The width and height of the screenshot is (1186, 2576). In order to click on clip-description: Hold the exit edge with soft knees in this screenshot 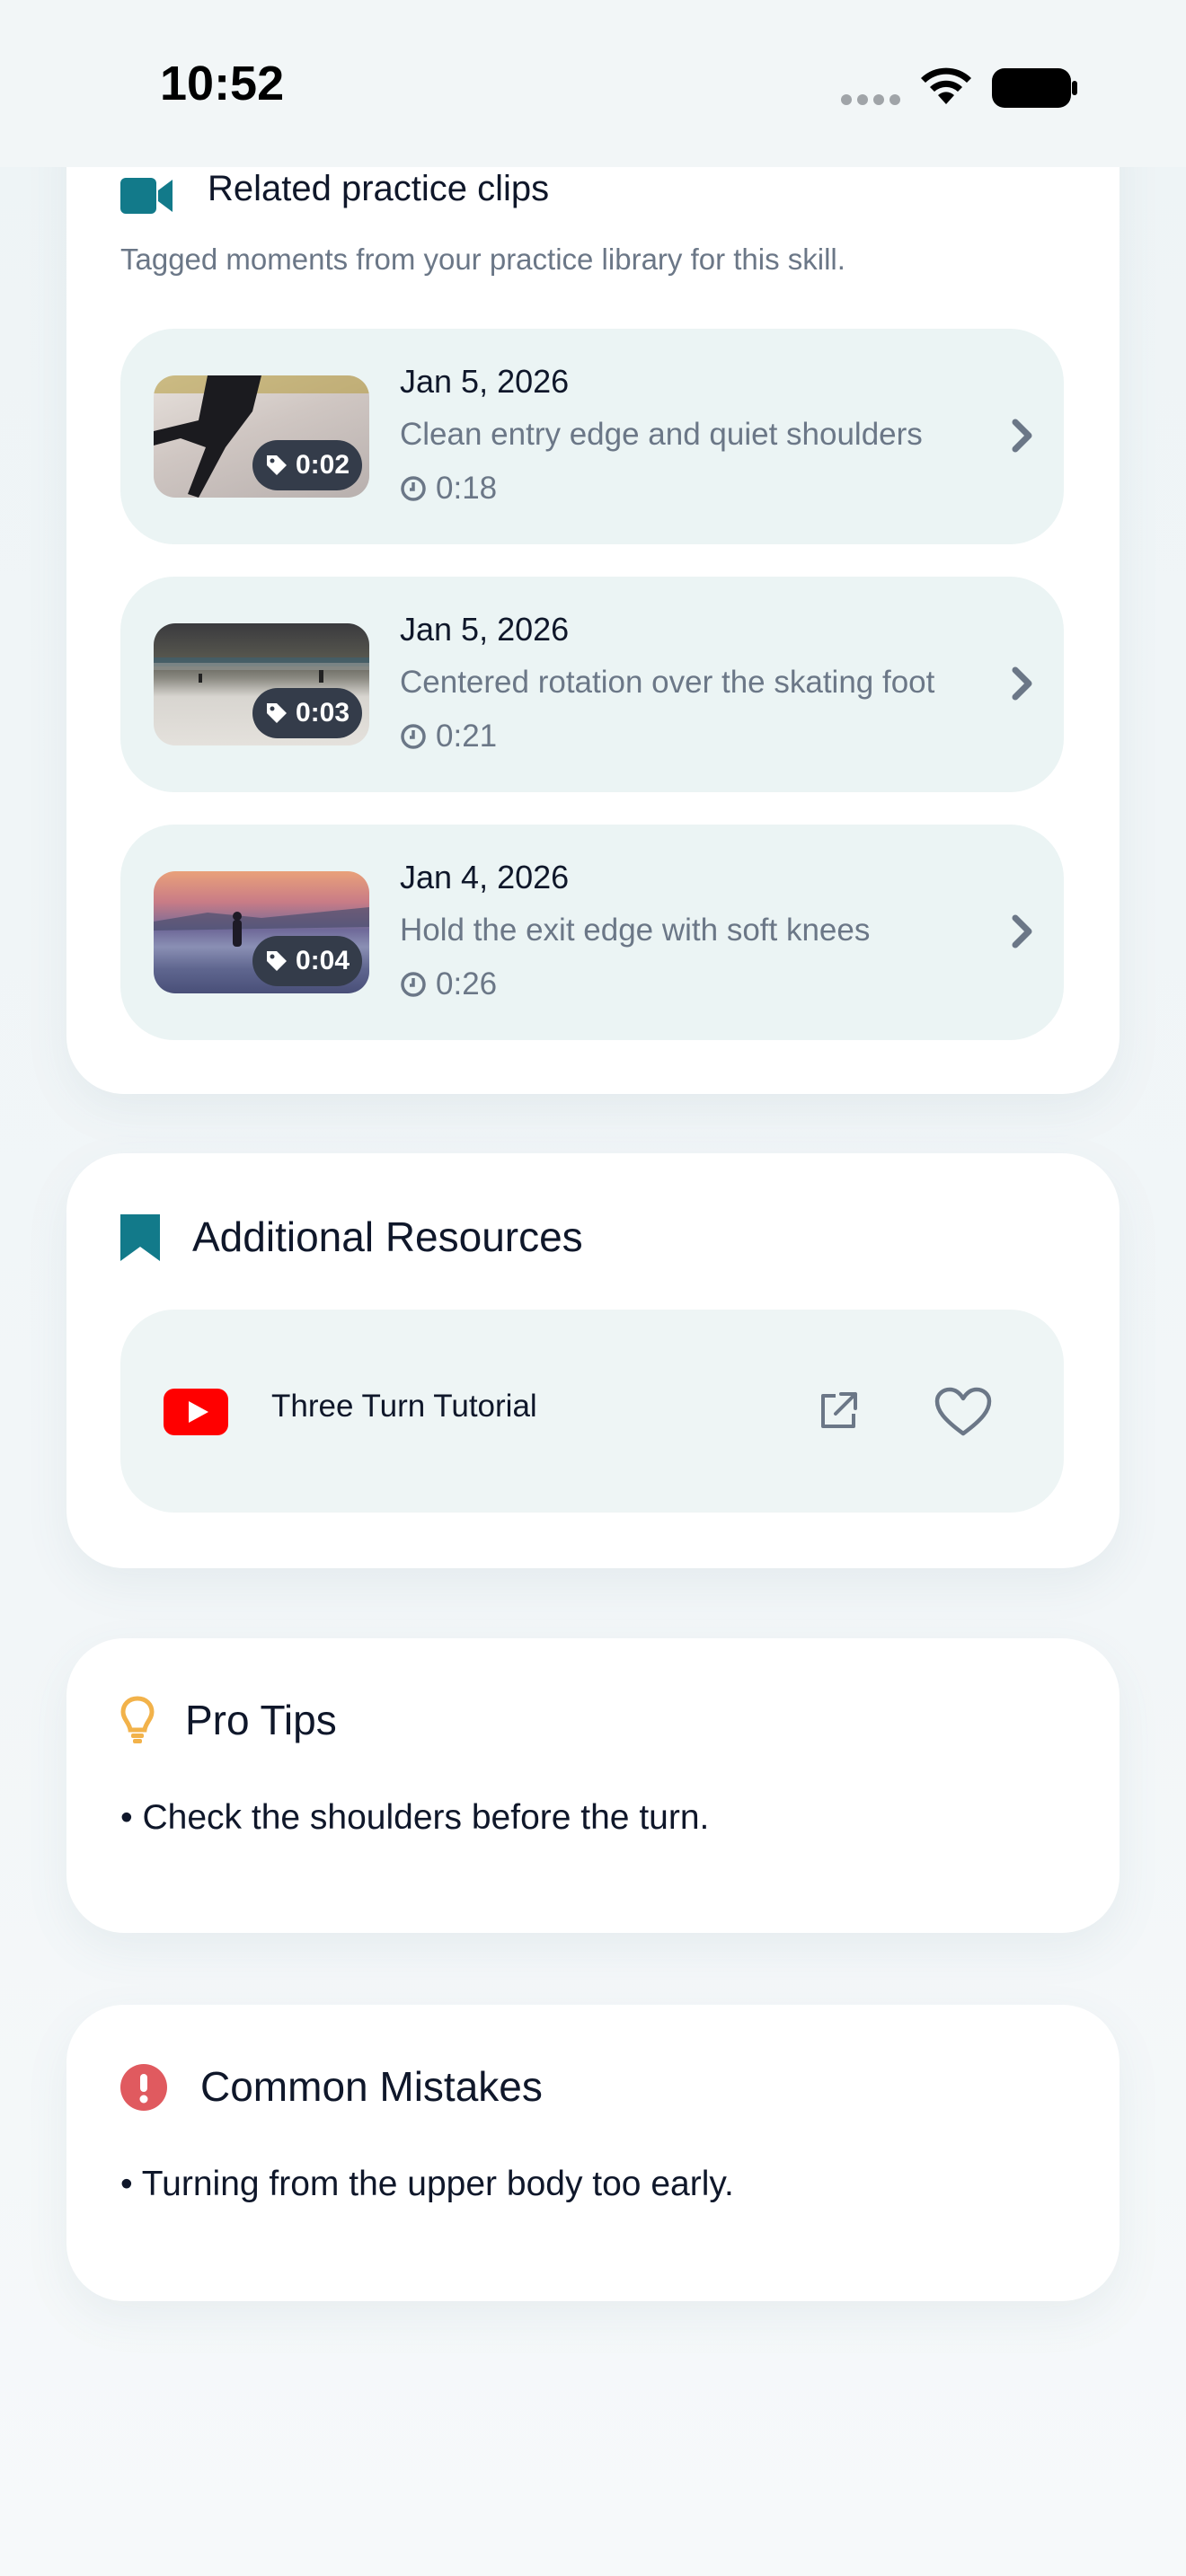, I will do `click(635, 931)`.